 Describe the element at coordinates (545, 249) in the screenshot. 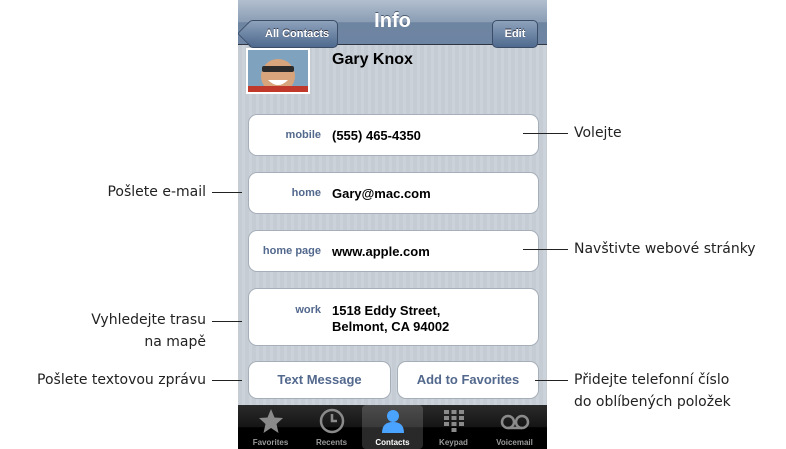

I see `callout-line-website` at that location.